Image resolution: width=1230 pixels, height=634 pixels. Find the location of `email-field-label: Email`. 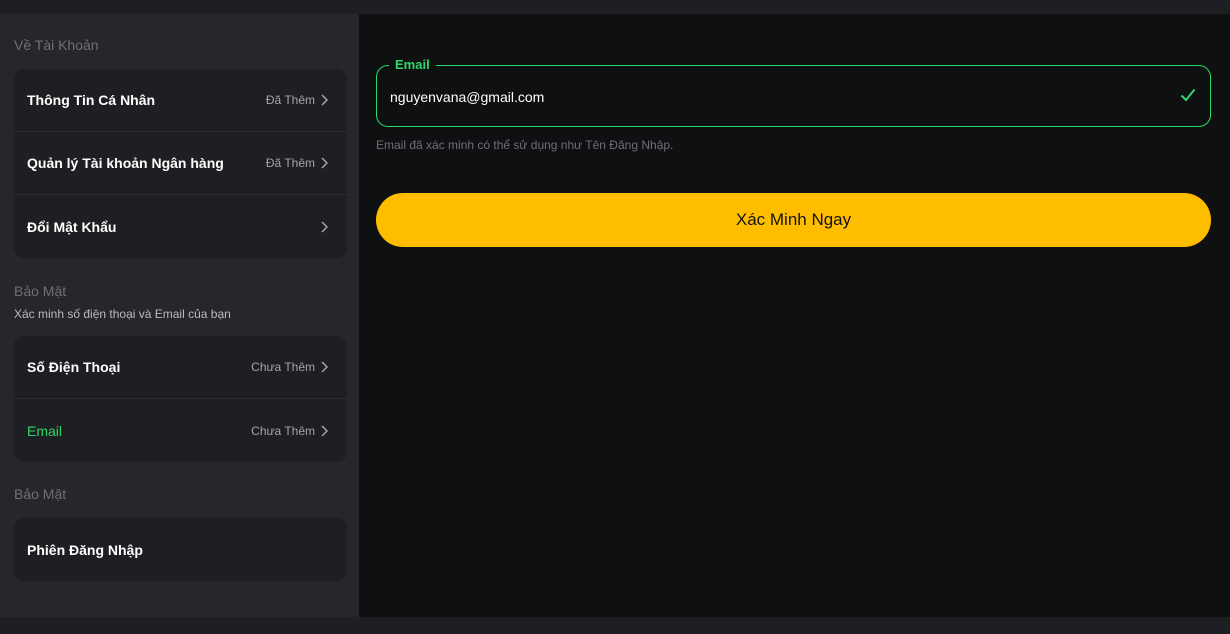

email-field-label: Email is located at coordinates (412, 64).